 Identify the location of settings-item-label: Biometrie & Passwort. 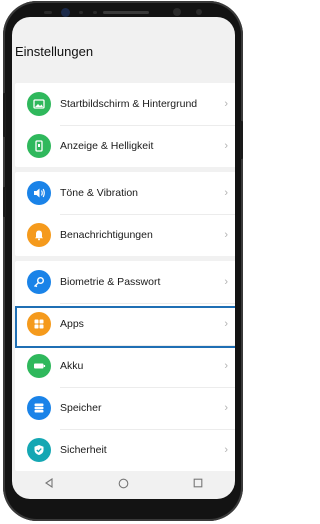
(110, 282).